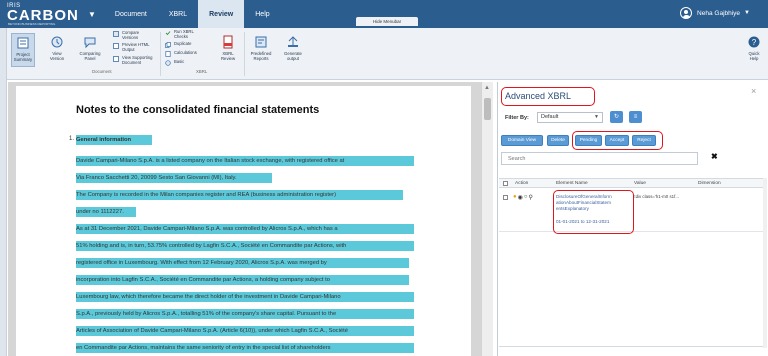  Describe the element at coordinates (631, 346) in the screenshot. I see `divider` at that location.